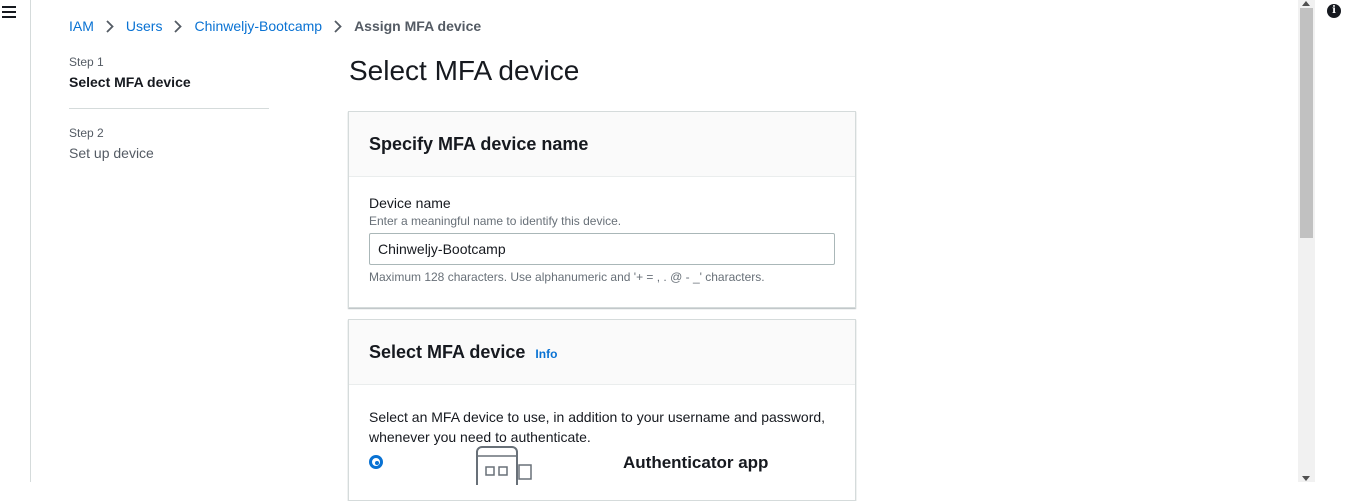 Image resolution: width=1352 pixels, height=501 pixels. What do you see at coordinates (1334, 11) in the screenshot?
I see `info-icon: i` at bounding box center [1334, 11].